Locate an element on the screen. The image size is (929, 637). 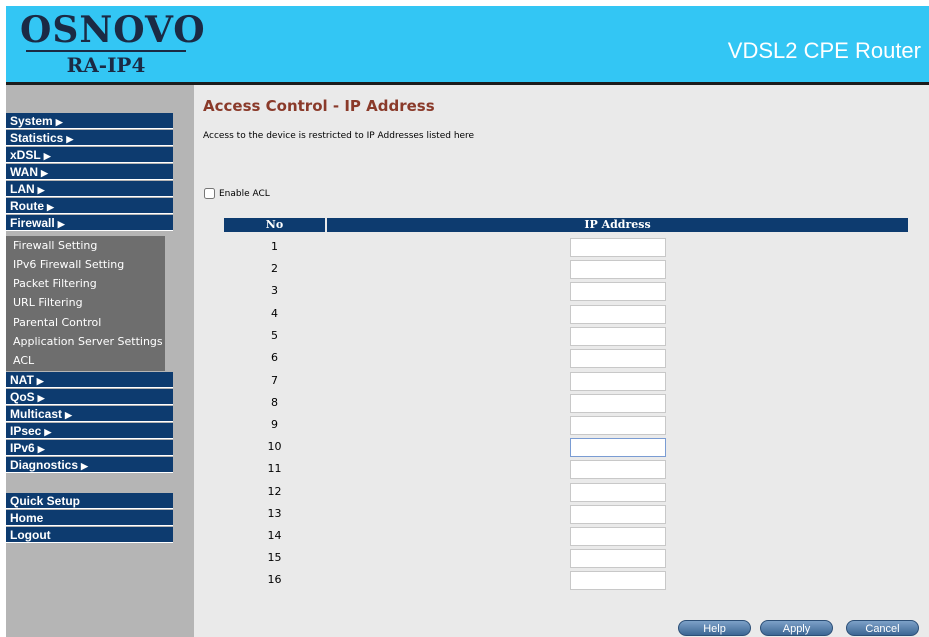
menu-multicast: Multicast ▶ is located at coordinates (89, 414).